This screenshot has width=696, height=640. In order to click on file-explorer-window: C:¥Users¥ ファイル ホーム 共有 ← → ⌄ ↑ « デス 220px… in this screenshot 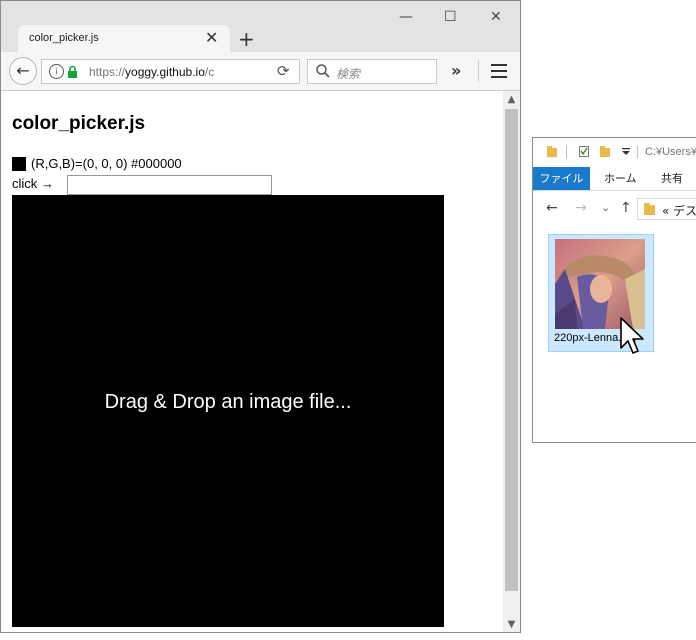, I will do `click(614, 290)`.